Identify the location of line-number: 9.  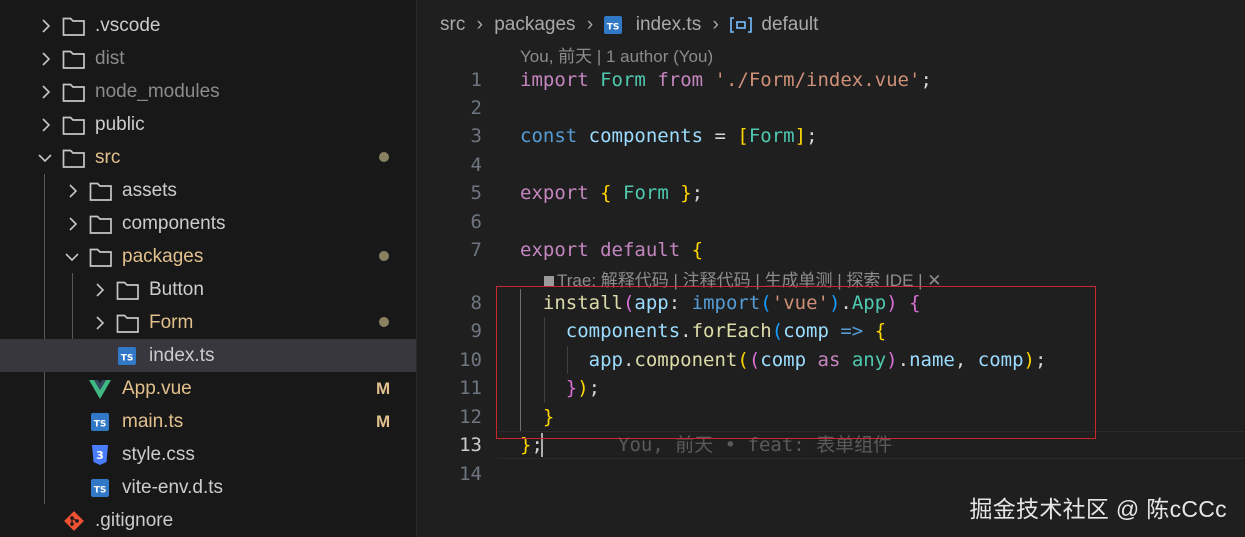
(476, 331).